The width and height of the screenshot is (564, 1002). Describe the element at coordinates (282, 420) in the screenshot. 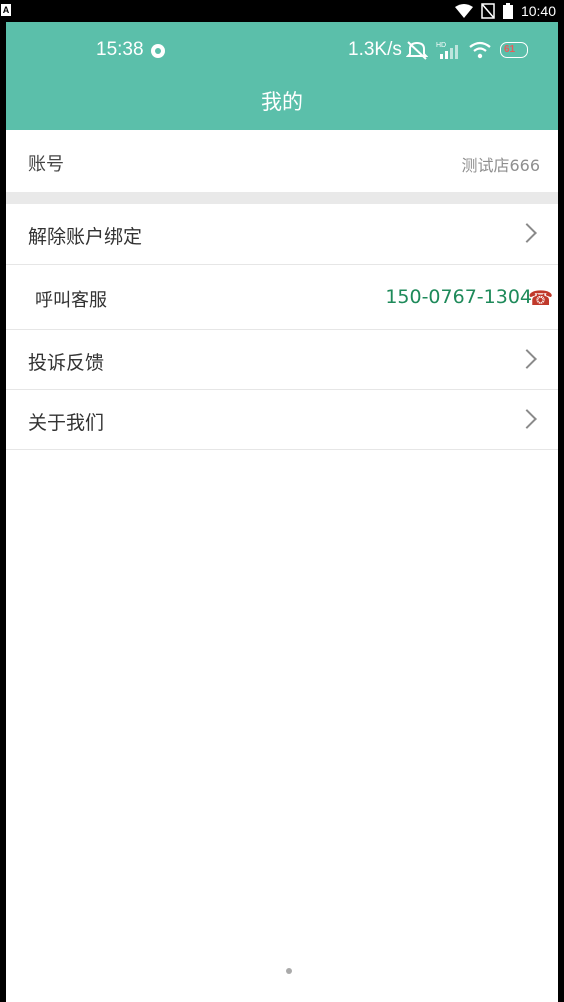

I see `about-us-item: 关于我们` at that location.